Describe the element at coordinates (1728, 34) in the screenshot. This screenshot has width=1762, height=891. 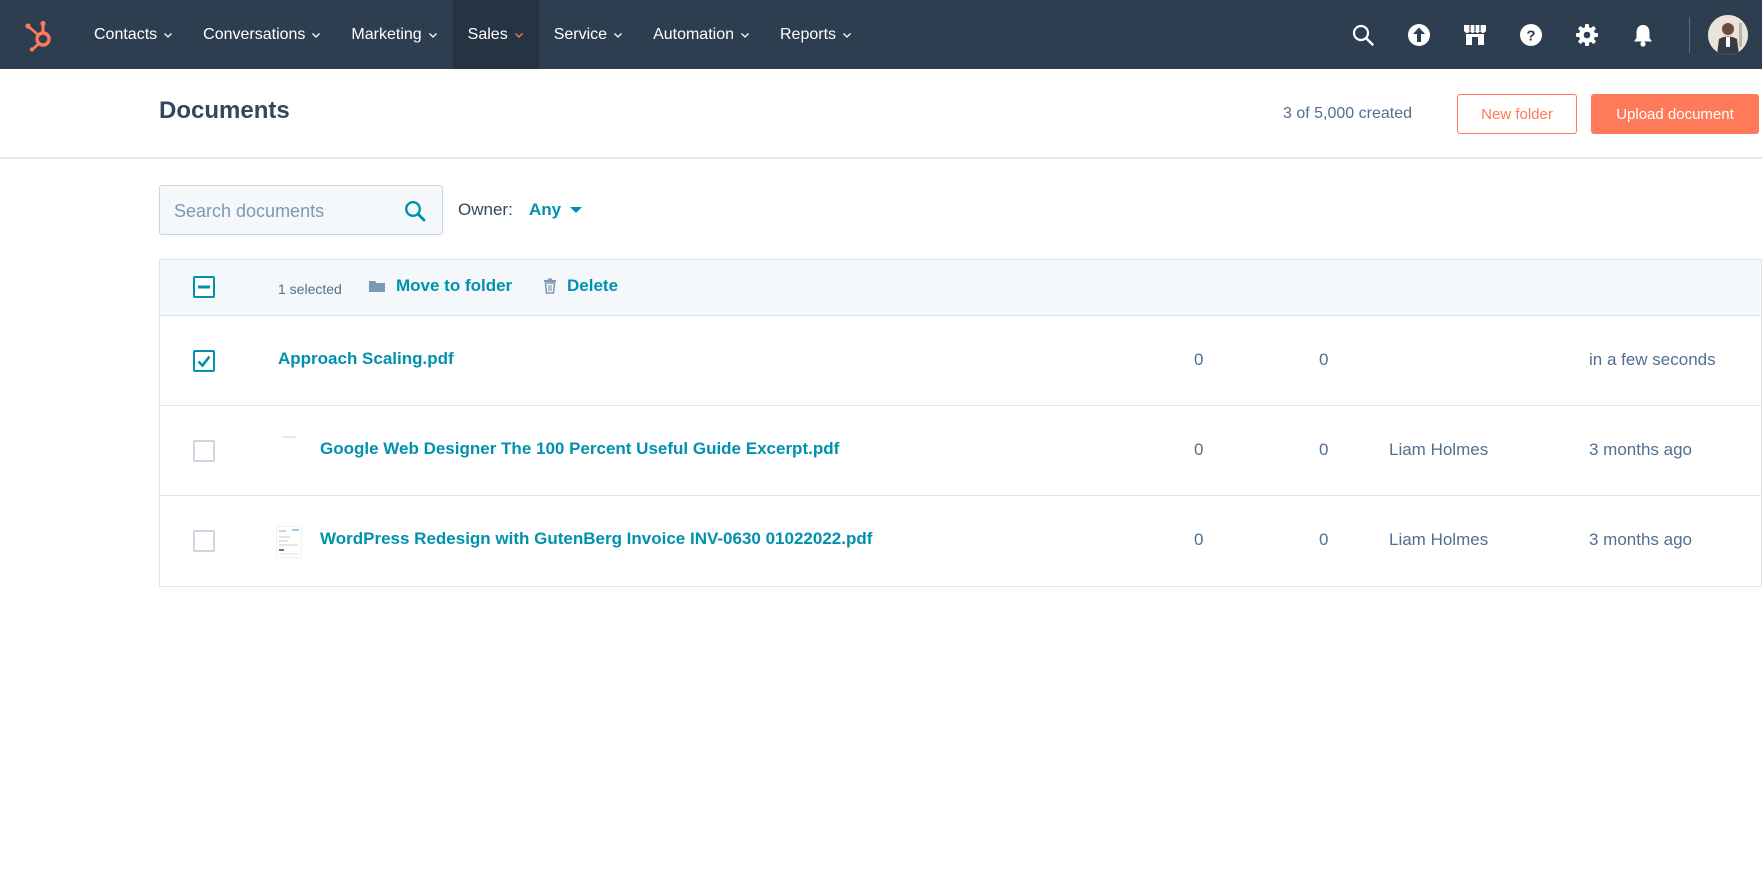
I see `avatar` at that location.